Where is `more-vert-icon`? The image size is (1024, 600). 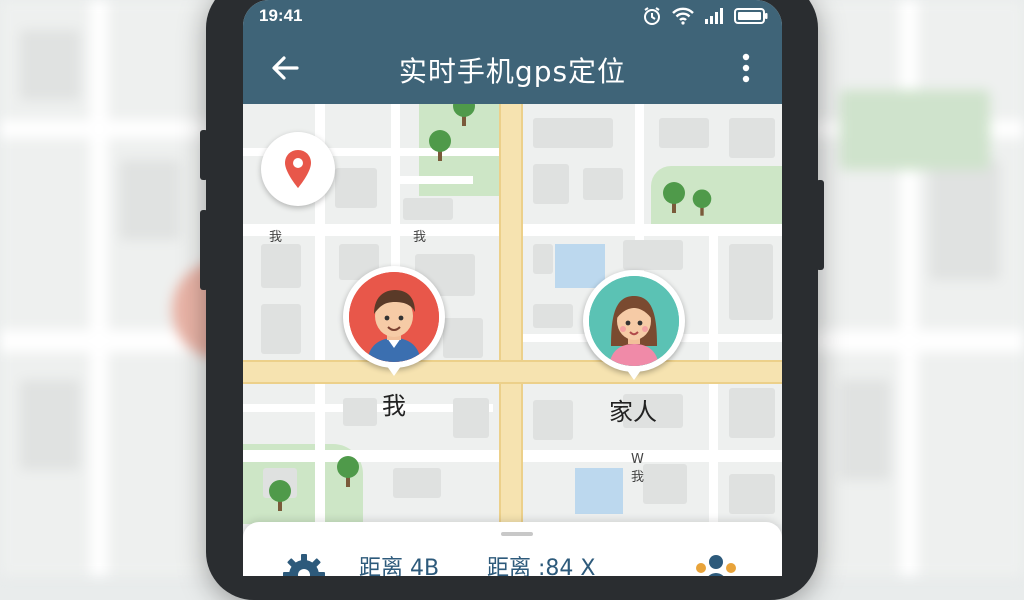 more-vert-icon is located at coordinates (746, 68).